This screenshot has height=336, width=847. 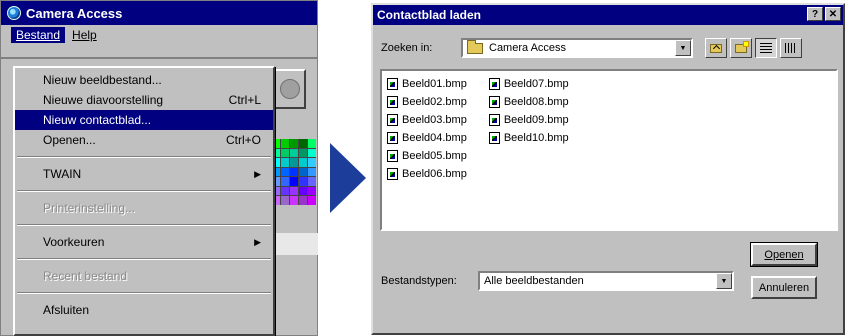 I want to click on file-name: Beeld03.bmp, so click(x=434, y=120).